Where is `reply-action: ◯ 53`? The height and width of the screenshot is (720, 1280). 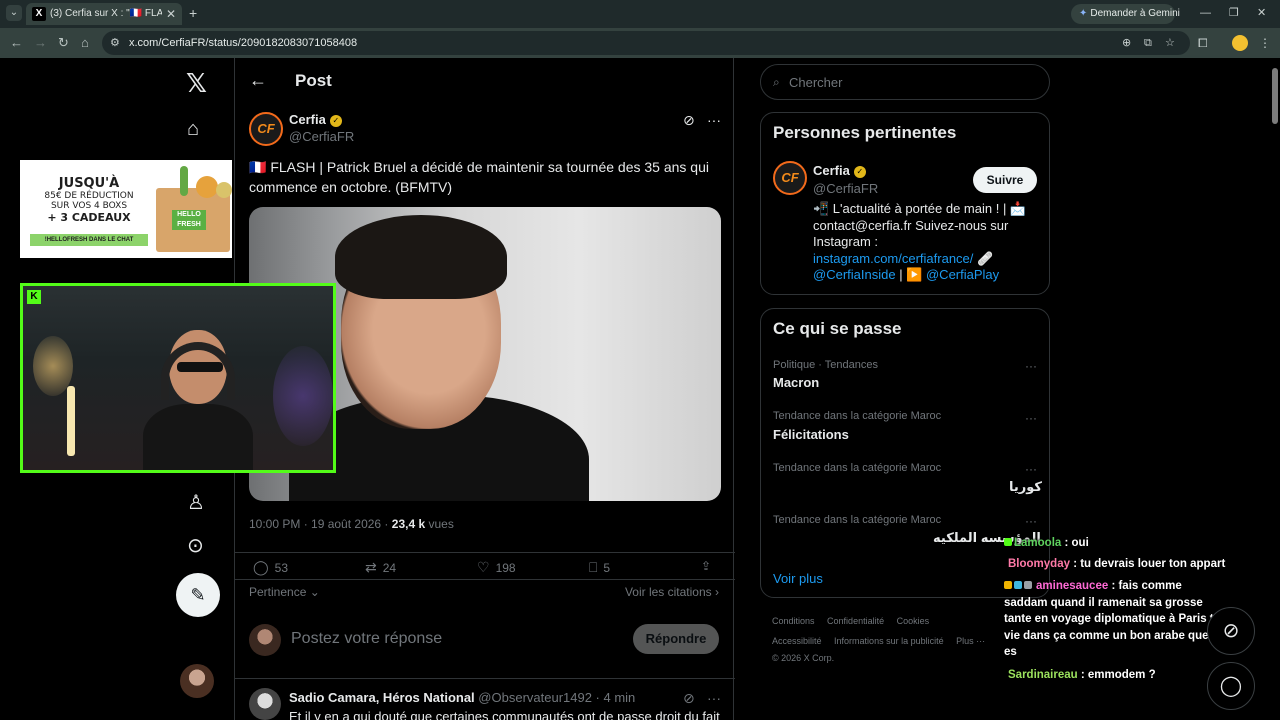
reply-action: ◯ 53 is located at coordinates (270, 567).